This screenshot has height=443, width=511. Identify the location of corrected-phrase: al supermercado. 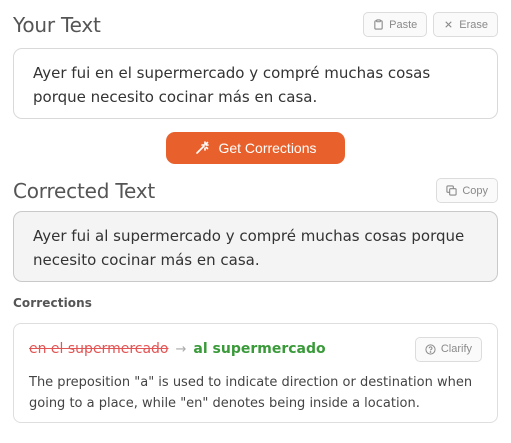
(259, 349).